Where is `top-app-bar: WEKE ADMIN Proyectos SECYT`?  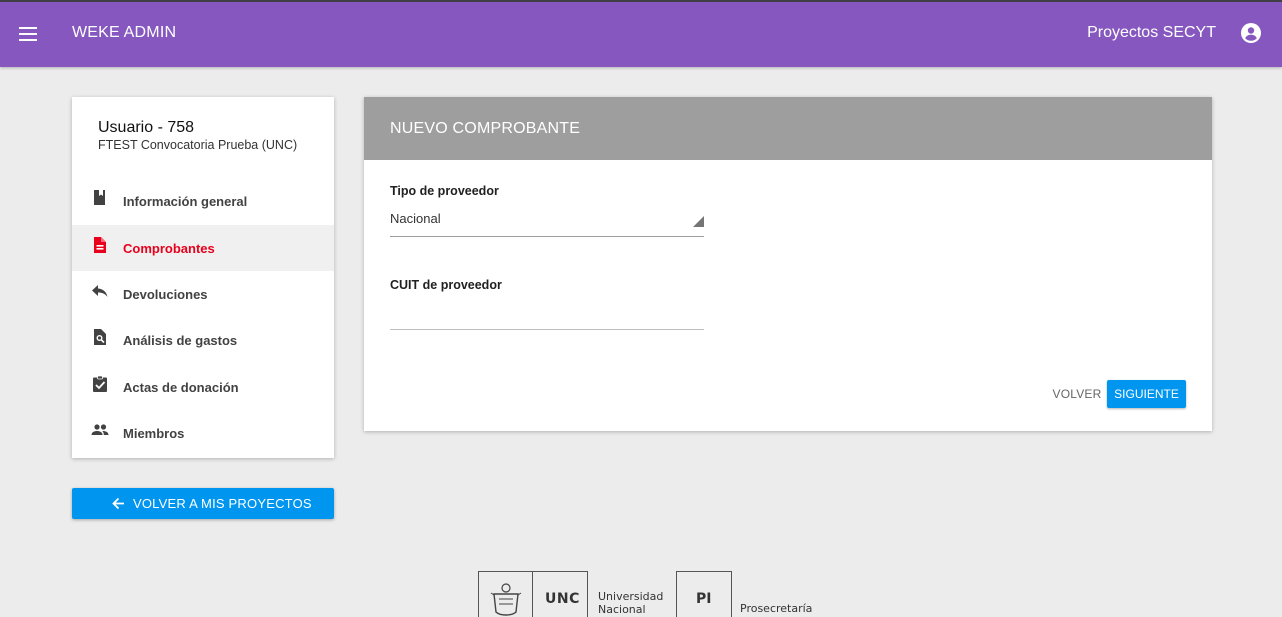
top-app-bar: WEKE ADMIN Proyectos SECYT is located at coordinates (641, 33).